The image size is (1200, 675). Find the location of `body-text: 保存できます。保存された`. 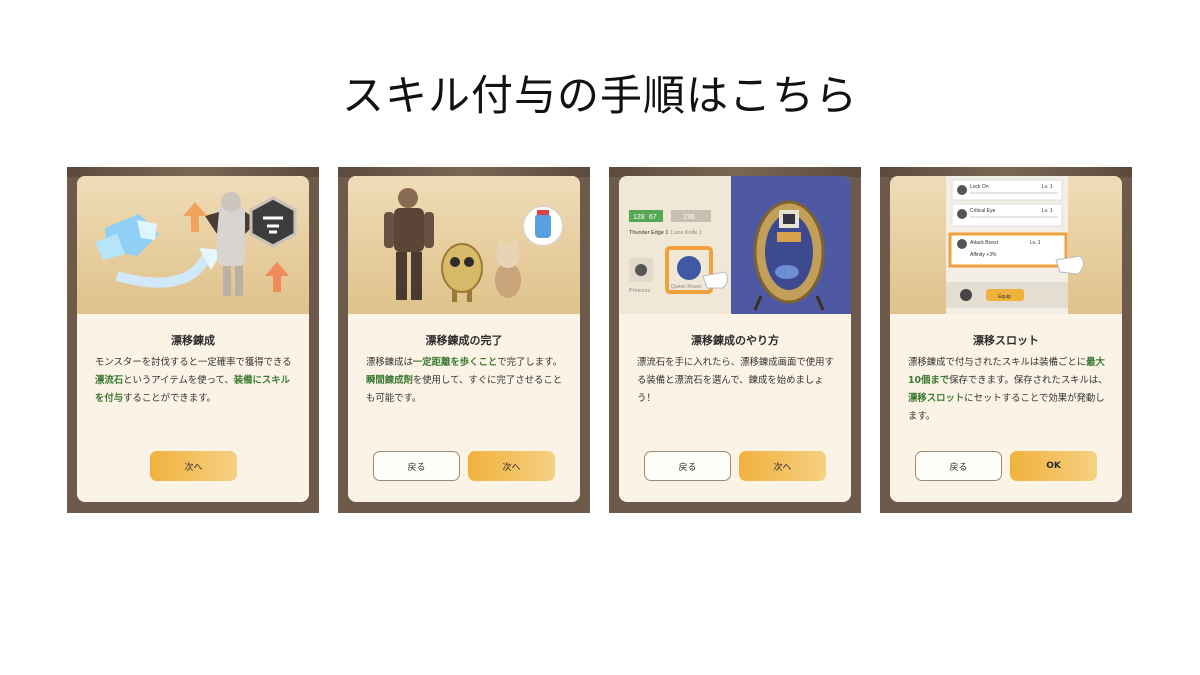

body-text: 保存できます。保存された is located at coordinates (1005, 380).